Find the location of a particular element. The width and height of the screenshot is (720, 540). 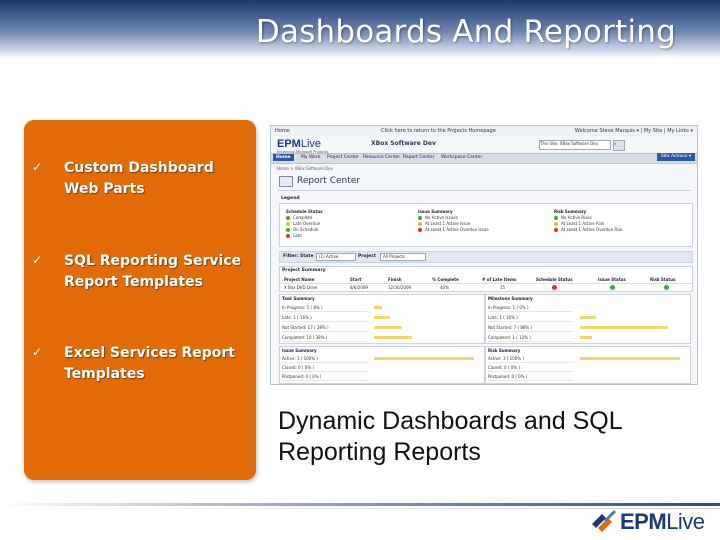

column-header: % Complete is located at coordinates (445, 279).